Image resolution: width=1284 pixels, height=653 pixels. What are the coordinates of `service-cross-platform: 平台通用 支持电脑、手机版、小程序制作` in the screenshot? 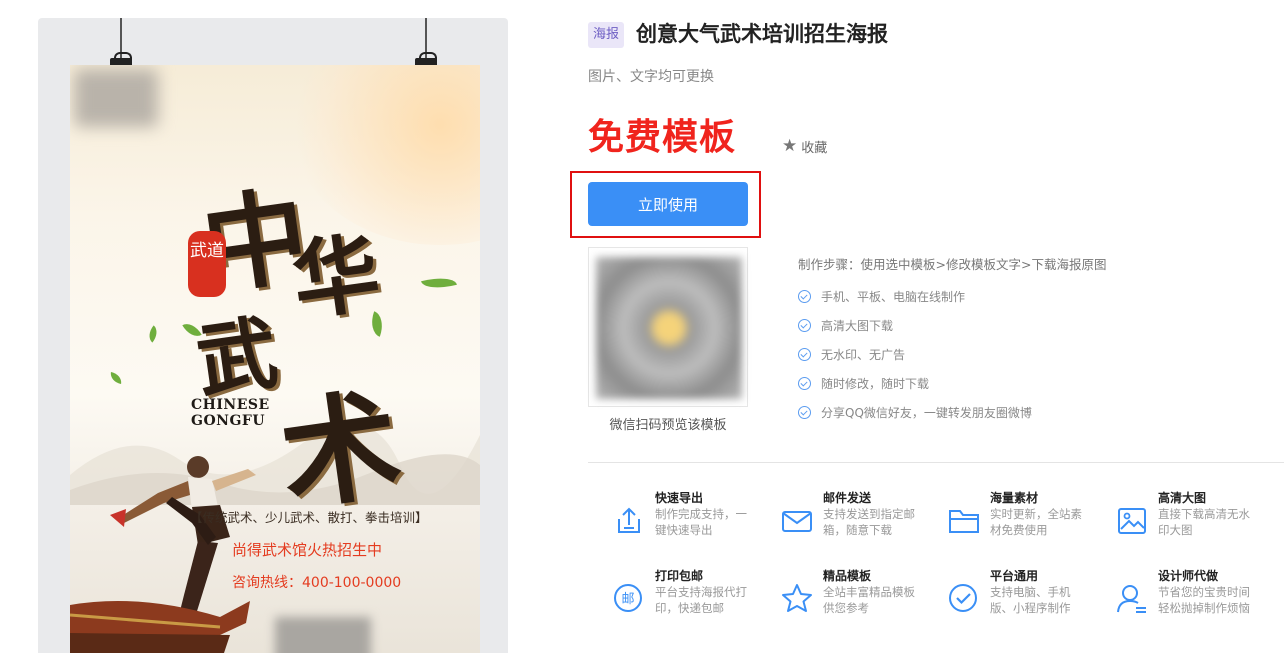 It's located at (1027, 602).